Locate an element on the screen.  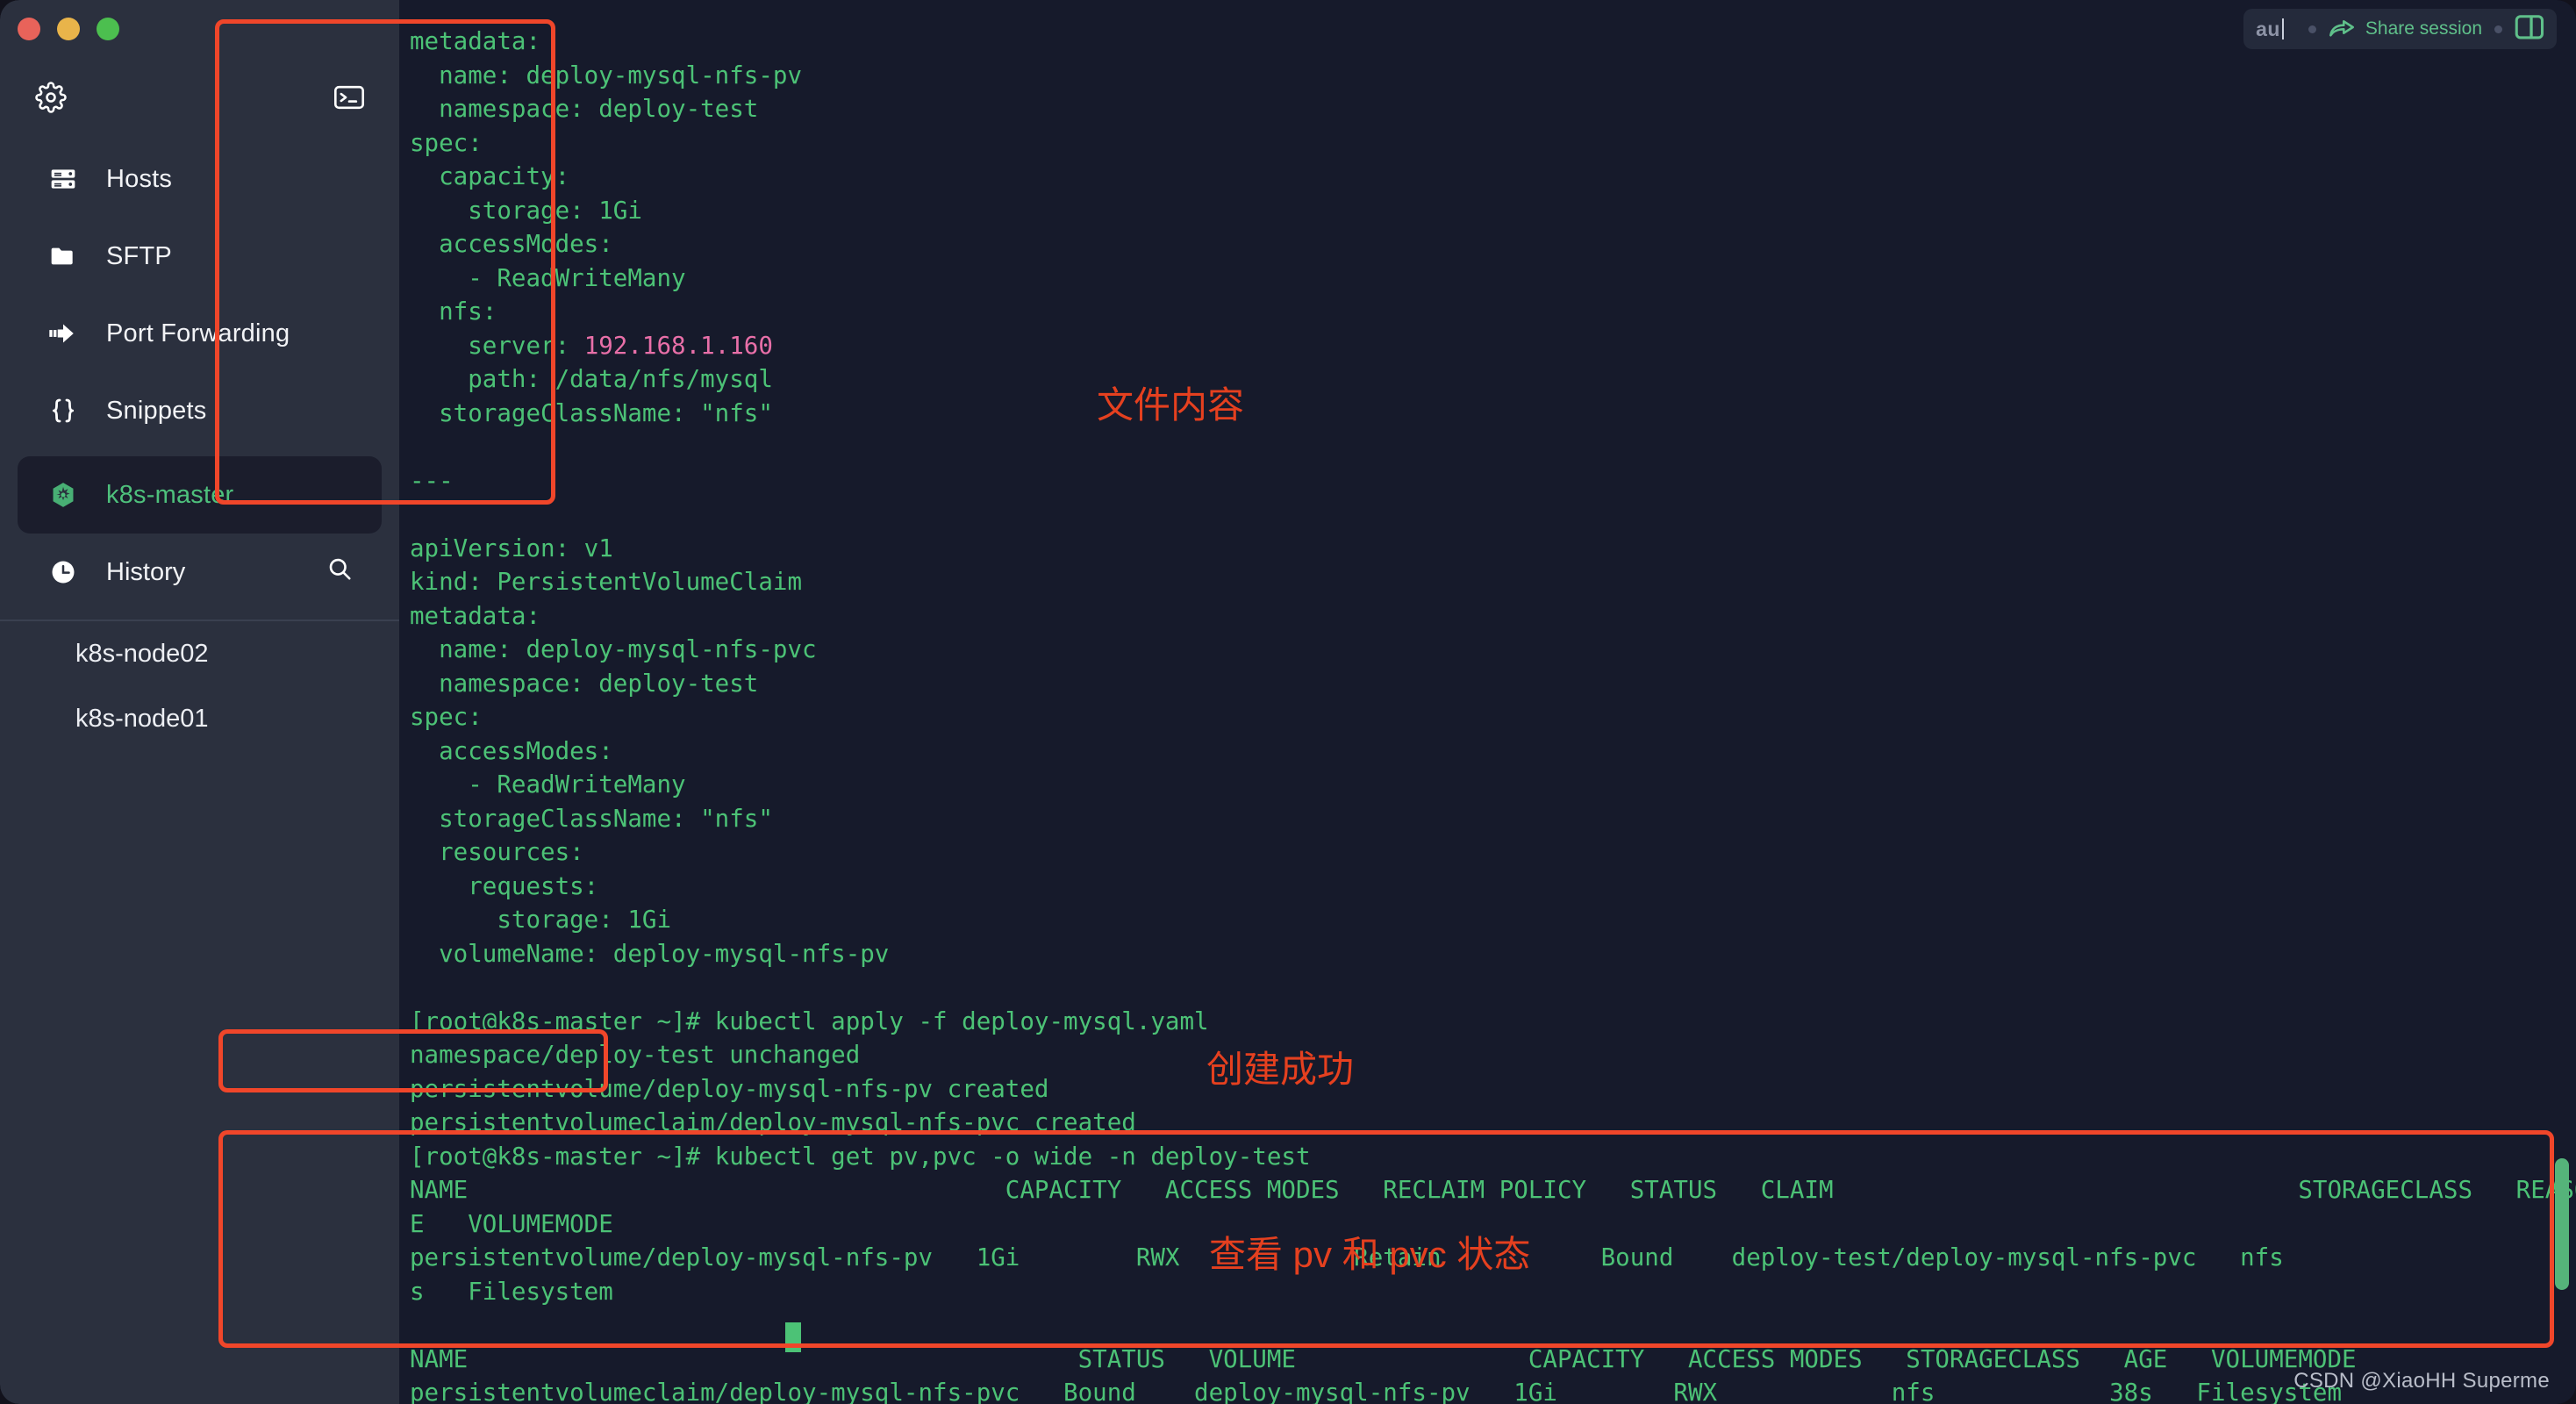
minimize-window-button is located at coordinates (68, 29).